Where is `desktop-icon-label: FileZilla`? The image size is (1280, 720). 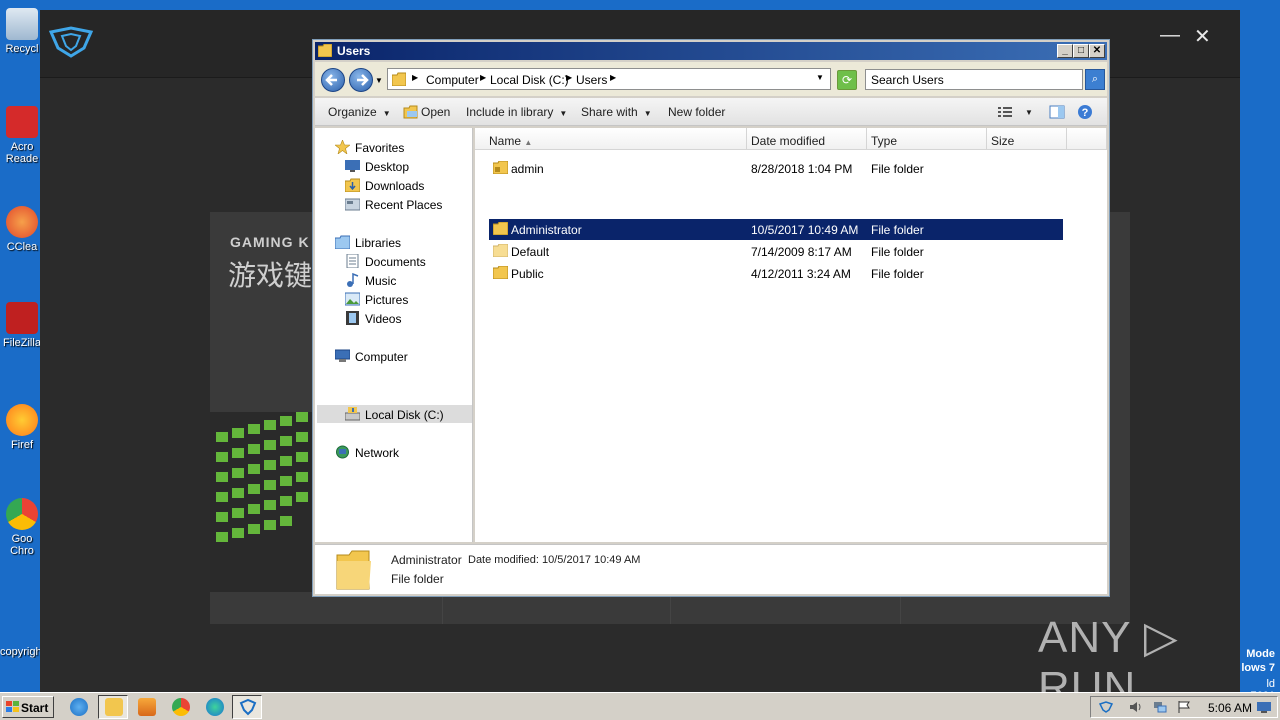
desktop-icon-label: FileZilla is located at coordinates (22, 343).